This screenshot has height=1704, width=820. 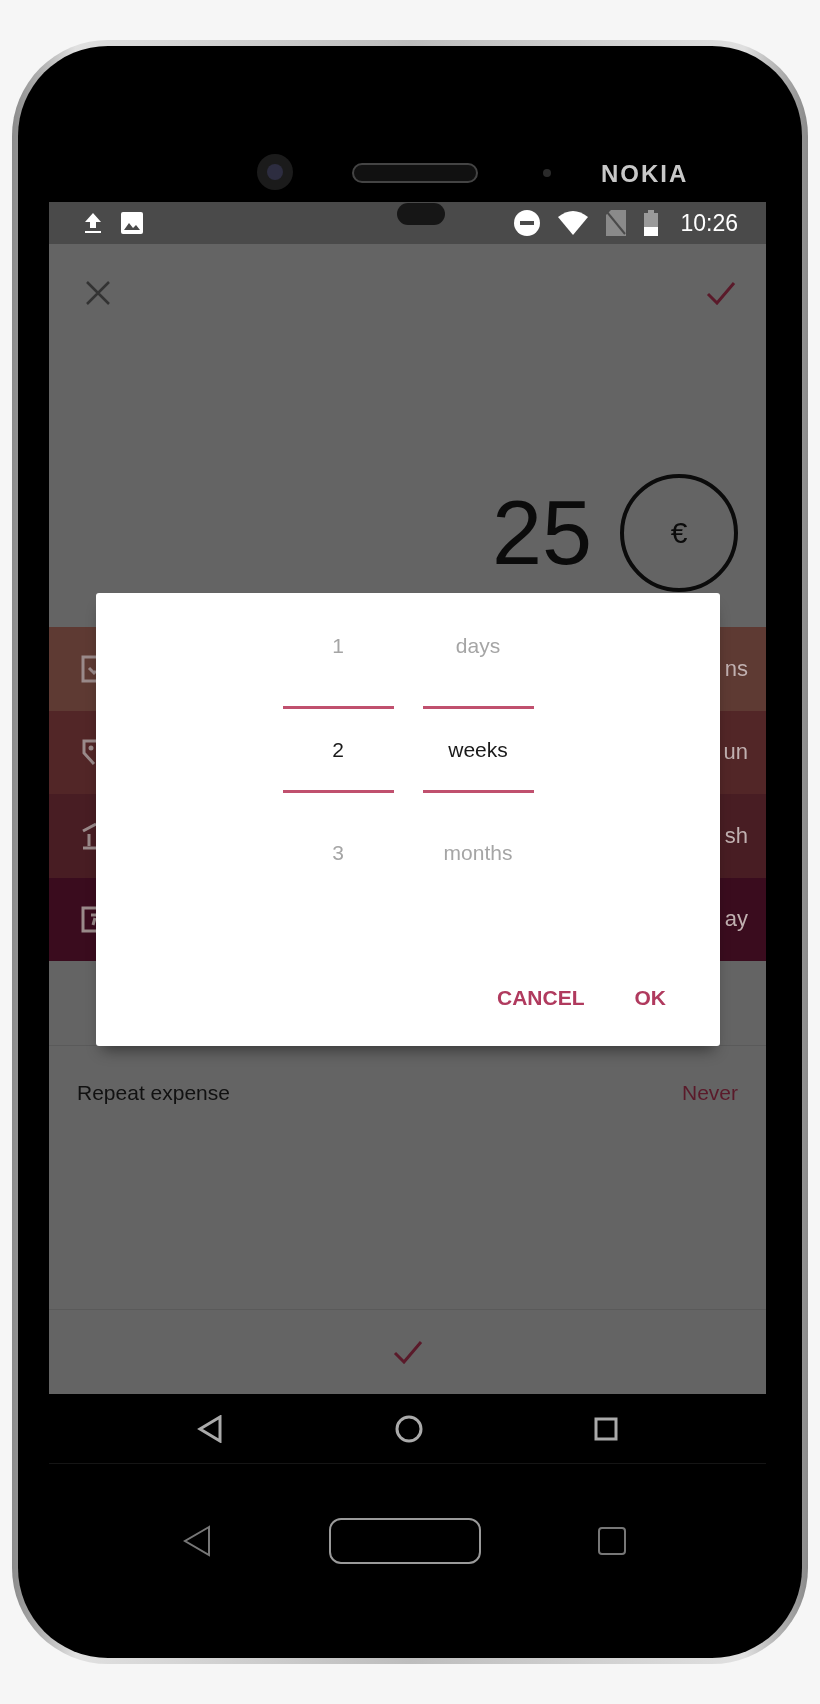 What do you see at coordinates (338, 749) in the screenshot?
I see `picker-item: 2` at bounding box center [338, 749].